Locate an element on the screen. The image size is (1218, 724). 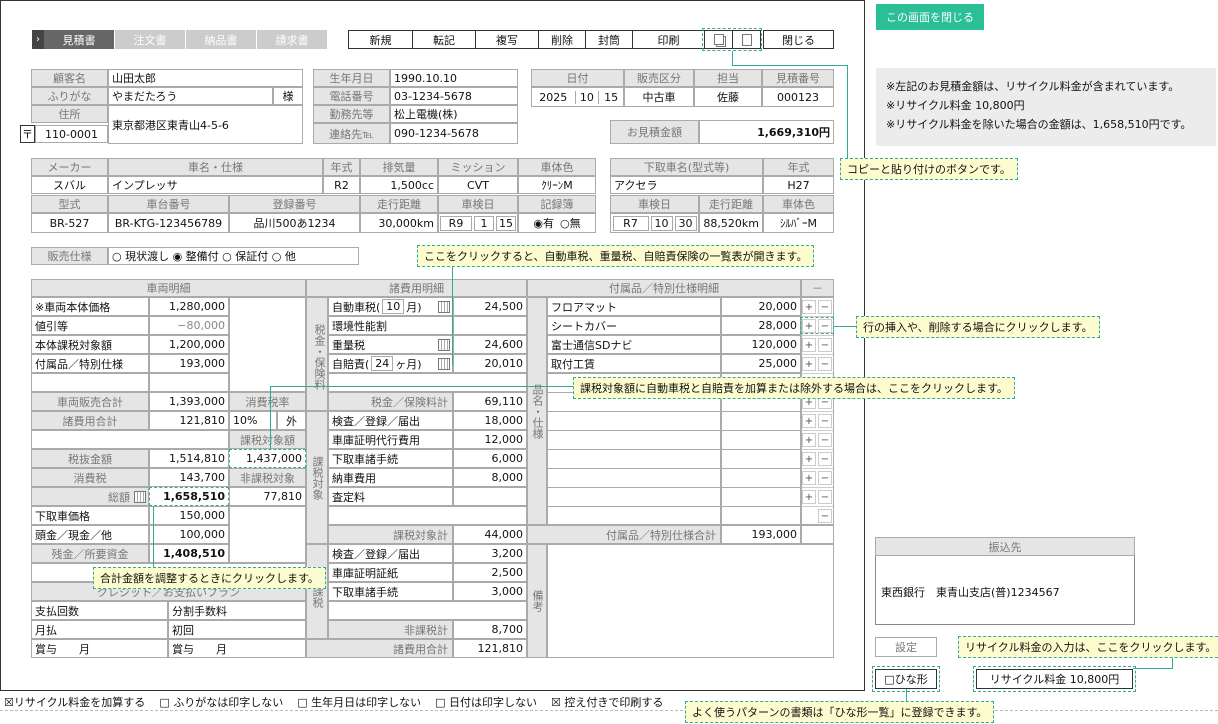
acc-item-price: 28,000 is located at coordinates (761, 325).